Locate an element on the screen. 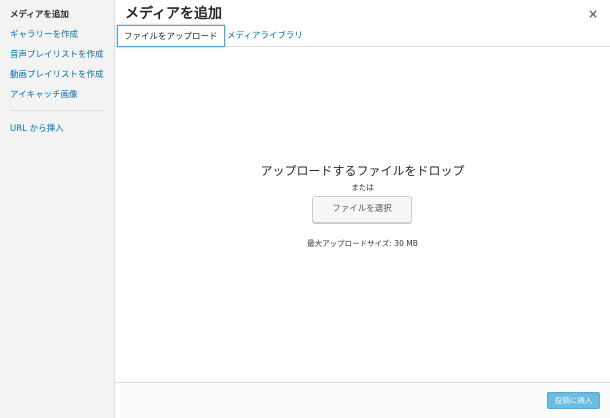 The height and width of the screenshot is (418, 610). sidebar-item-create-video-playlist: 動画プレイリストを作成 is located at coordinates (57, 74).